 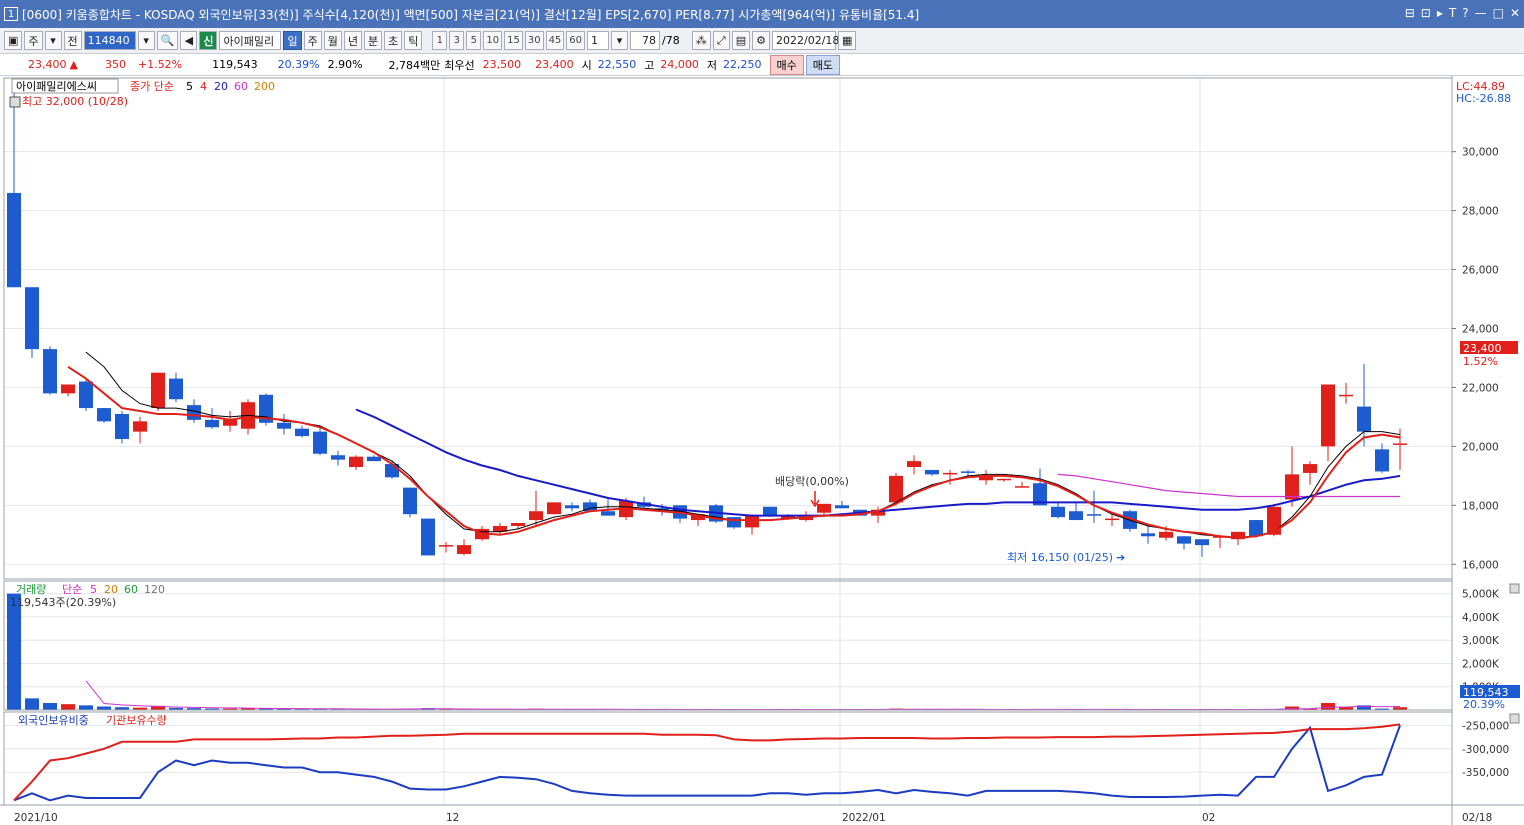 What do you see at coordinates (1484, 704) in the screenshot?
I see `last-volume-pct: 20.39%` at bounding box center [1484, 704].